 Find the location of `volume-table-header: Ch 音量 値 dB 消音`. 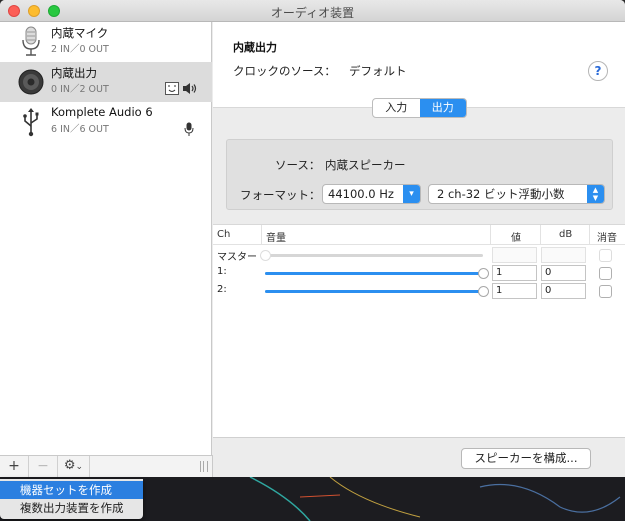

volume-table-header: Ch 音量 値 dB 消音 is located at coordinates (419, 235).